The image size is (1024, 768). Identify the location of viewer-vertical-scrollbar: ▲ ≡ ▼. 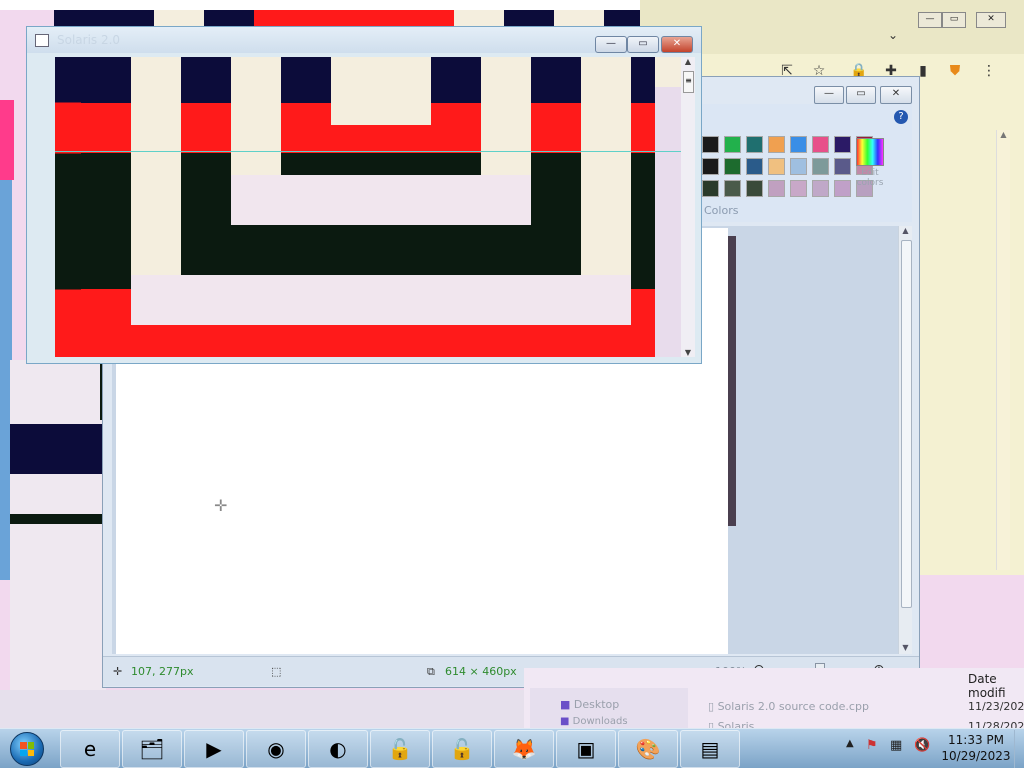
(688, 207).